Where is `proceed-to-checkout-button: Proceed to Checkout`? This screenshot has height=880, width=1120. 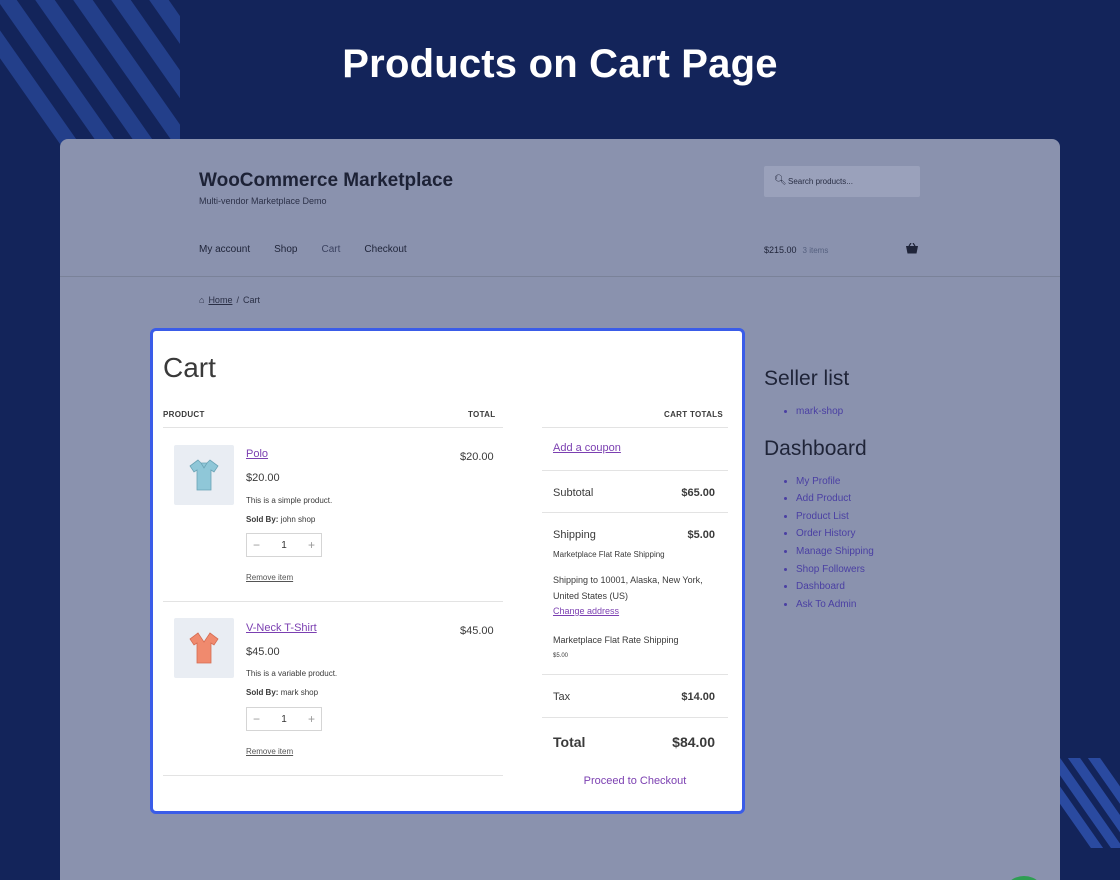 proceed-to-checkout-button: Proceed to Checkout is located at coordinates (635, 781).